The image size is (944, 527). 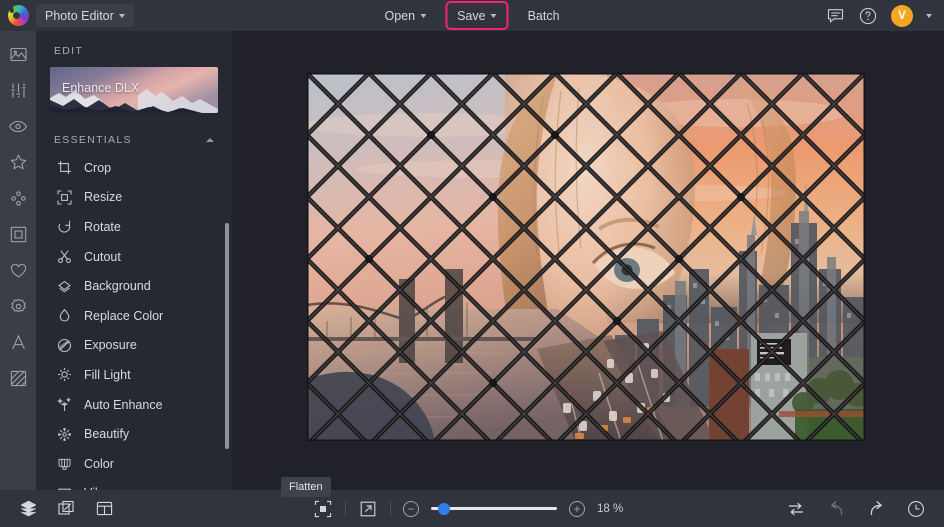 I want to click on zoom-slider, so click(x=494, y=508).